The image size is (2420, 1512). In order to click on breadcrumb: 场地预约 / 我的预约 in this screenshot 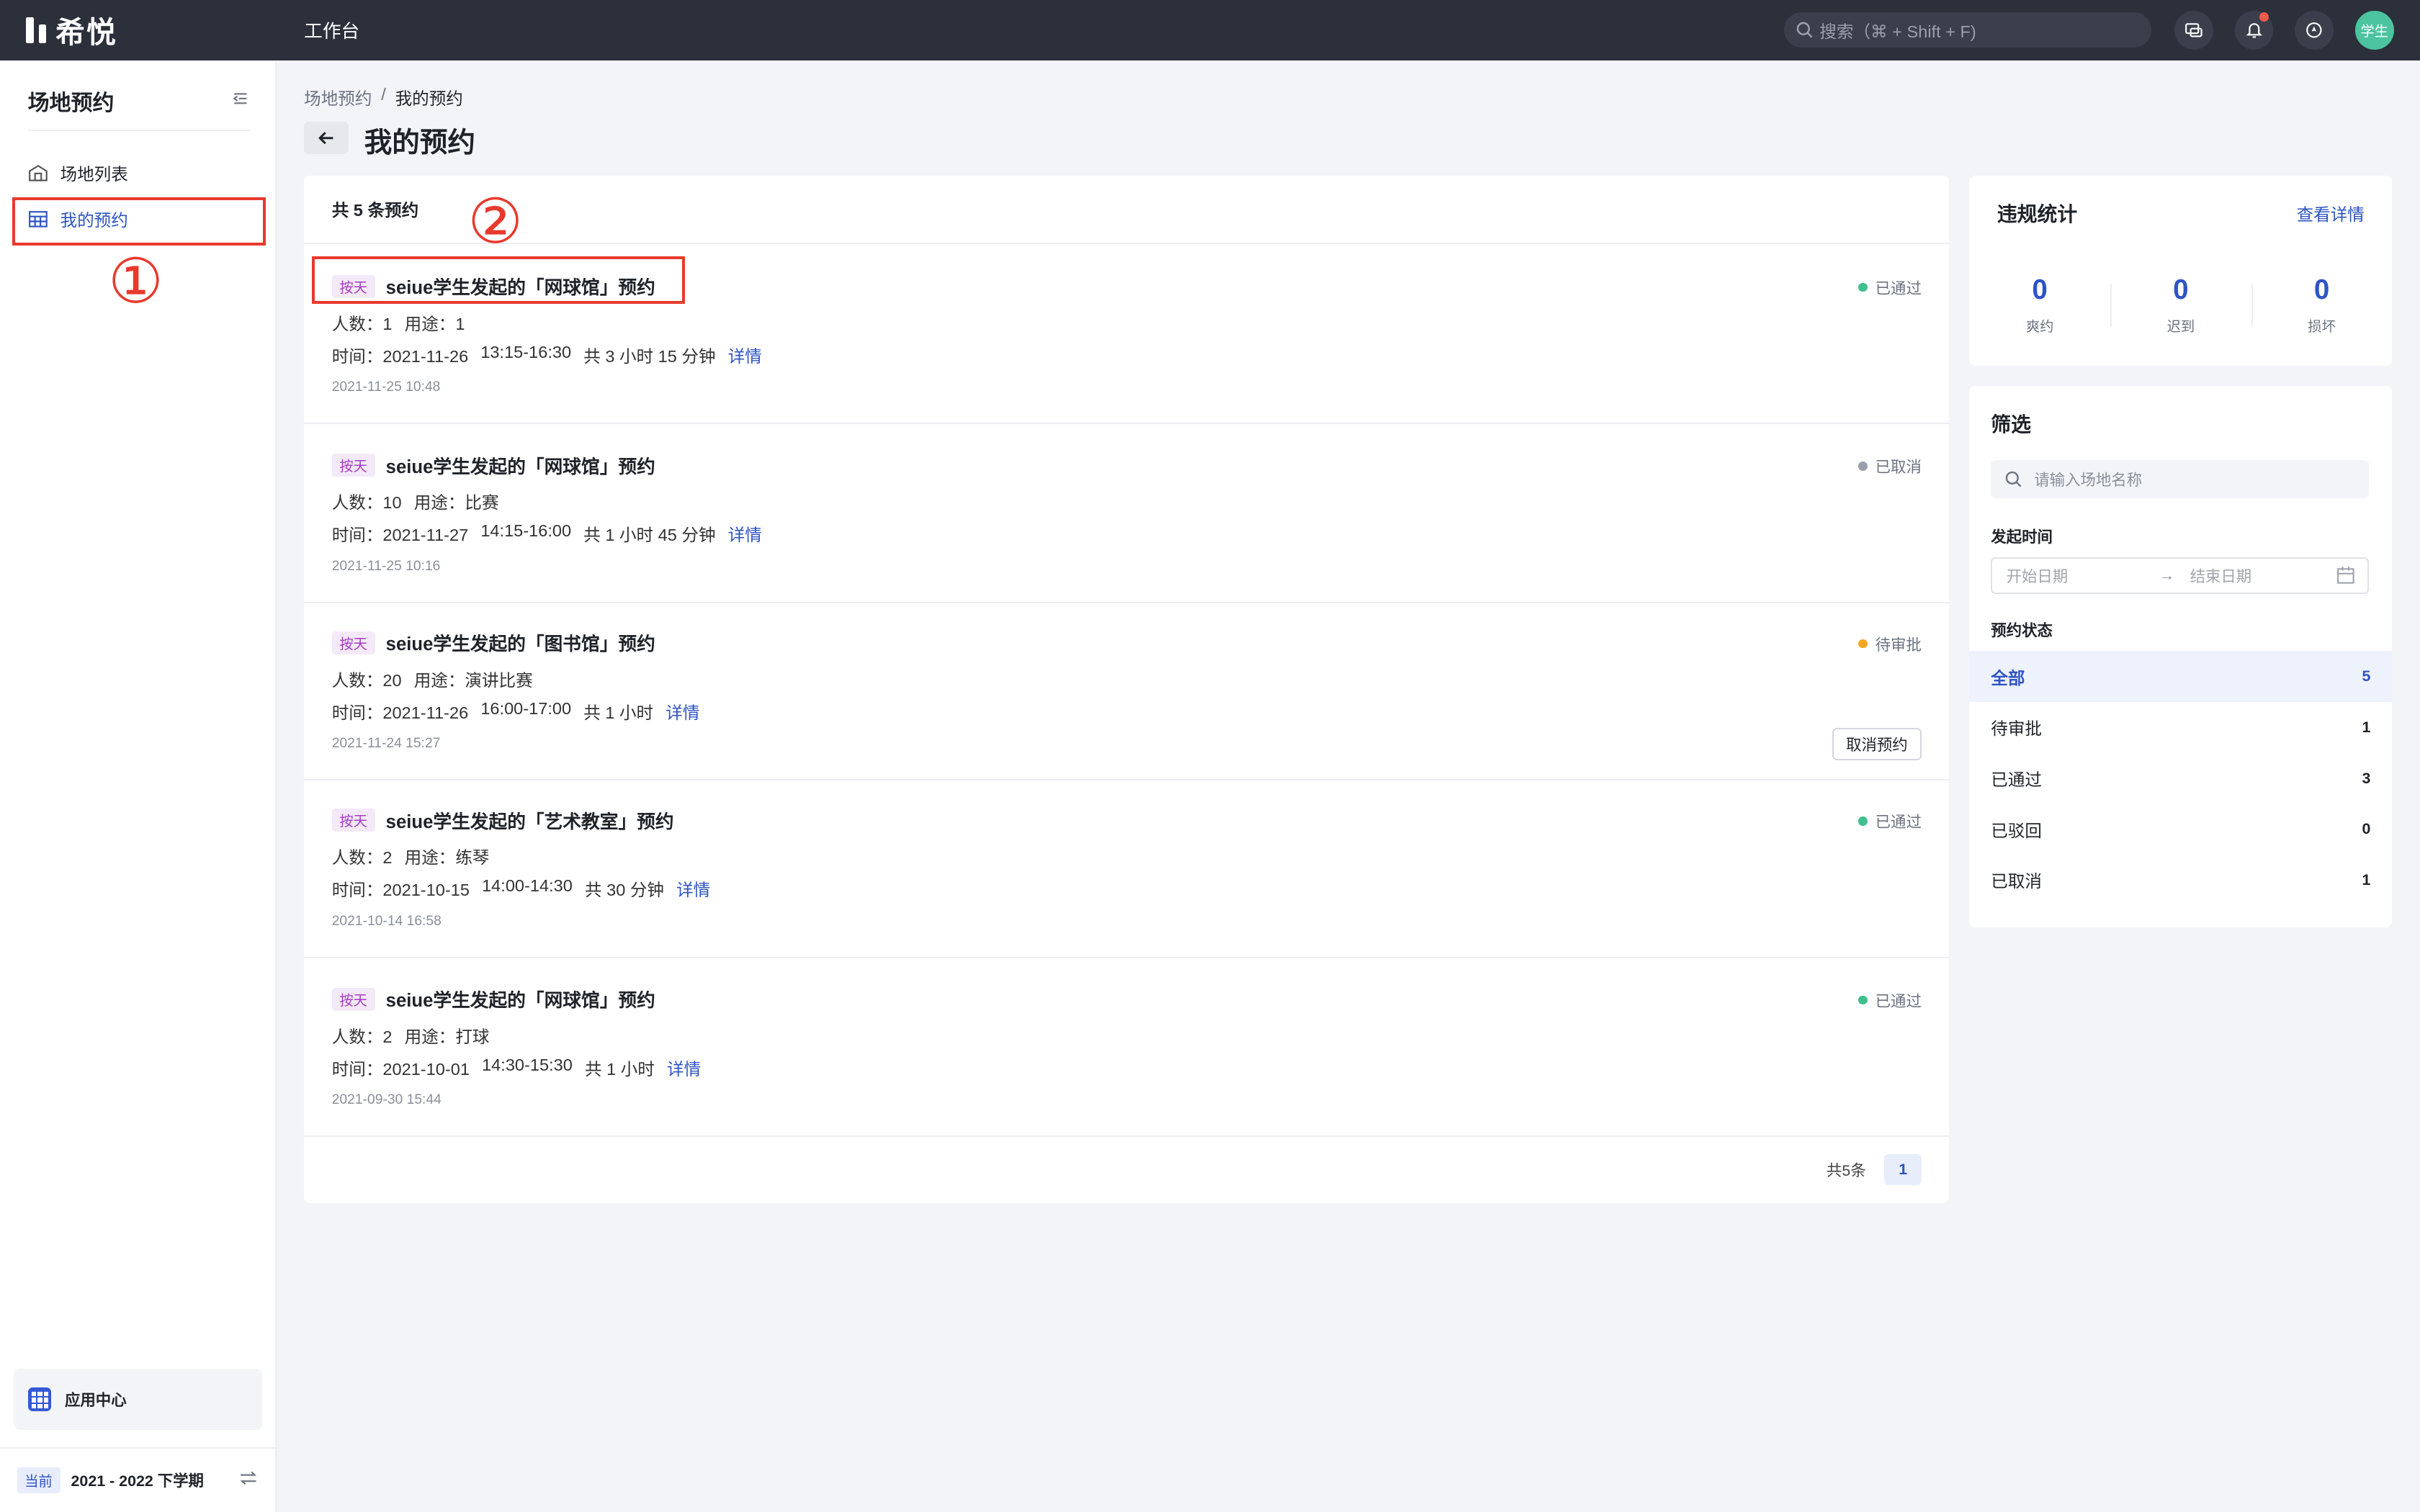, I will do `click(383, 97)`.